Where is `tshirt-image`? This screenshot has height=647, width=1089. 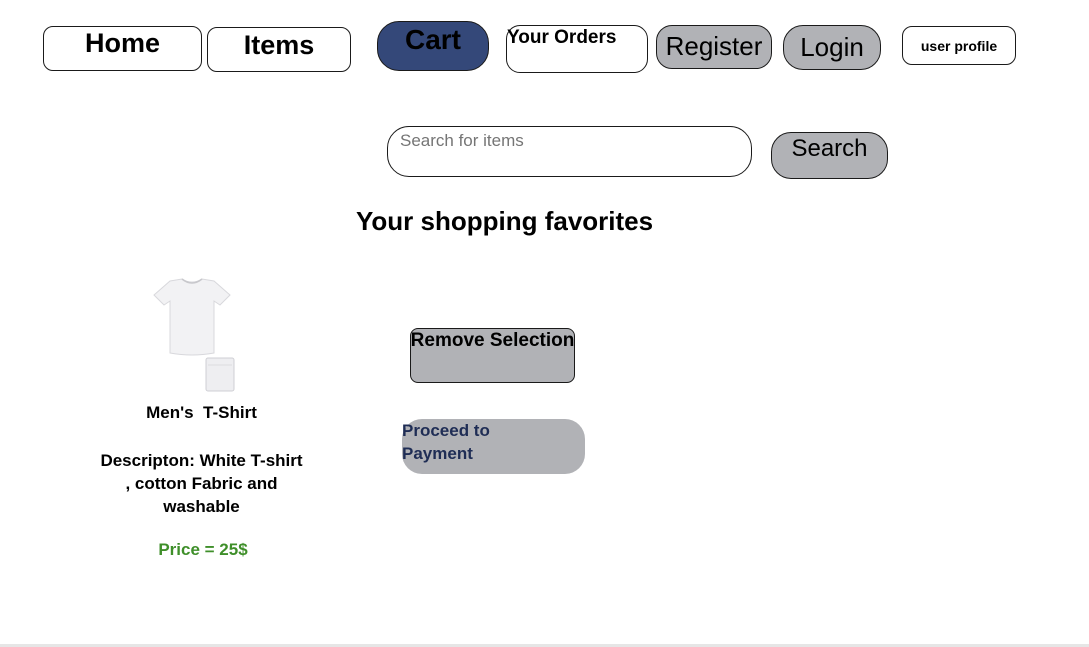 tshirt-image is located at coordinates (192, 335).